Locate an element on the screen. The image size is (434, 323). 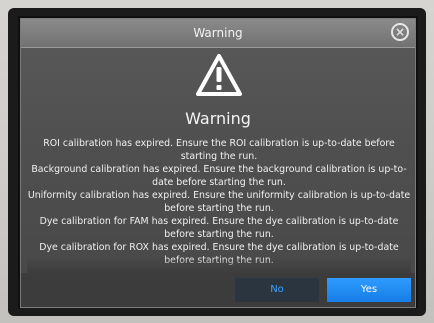
dialog-titlebar: Warning × is located at coordinates (218, 33).